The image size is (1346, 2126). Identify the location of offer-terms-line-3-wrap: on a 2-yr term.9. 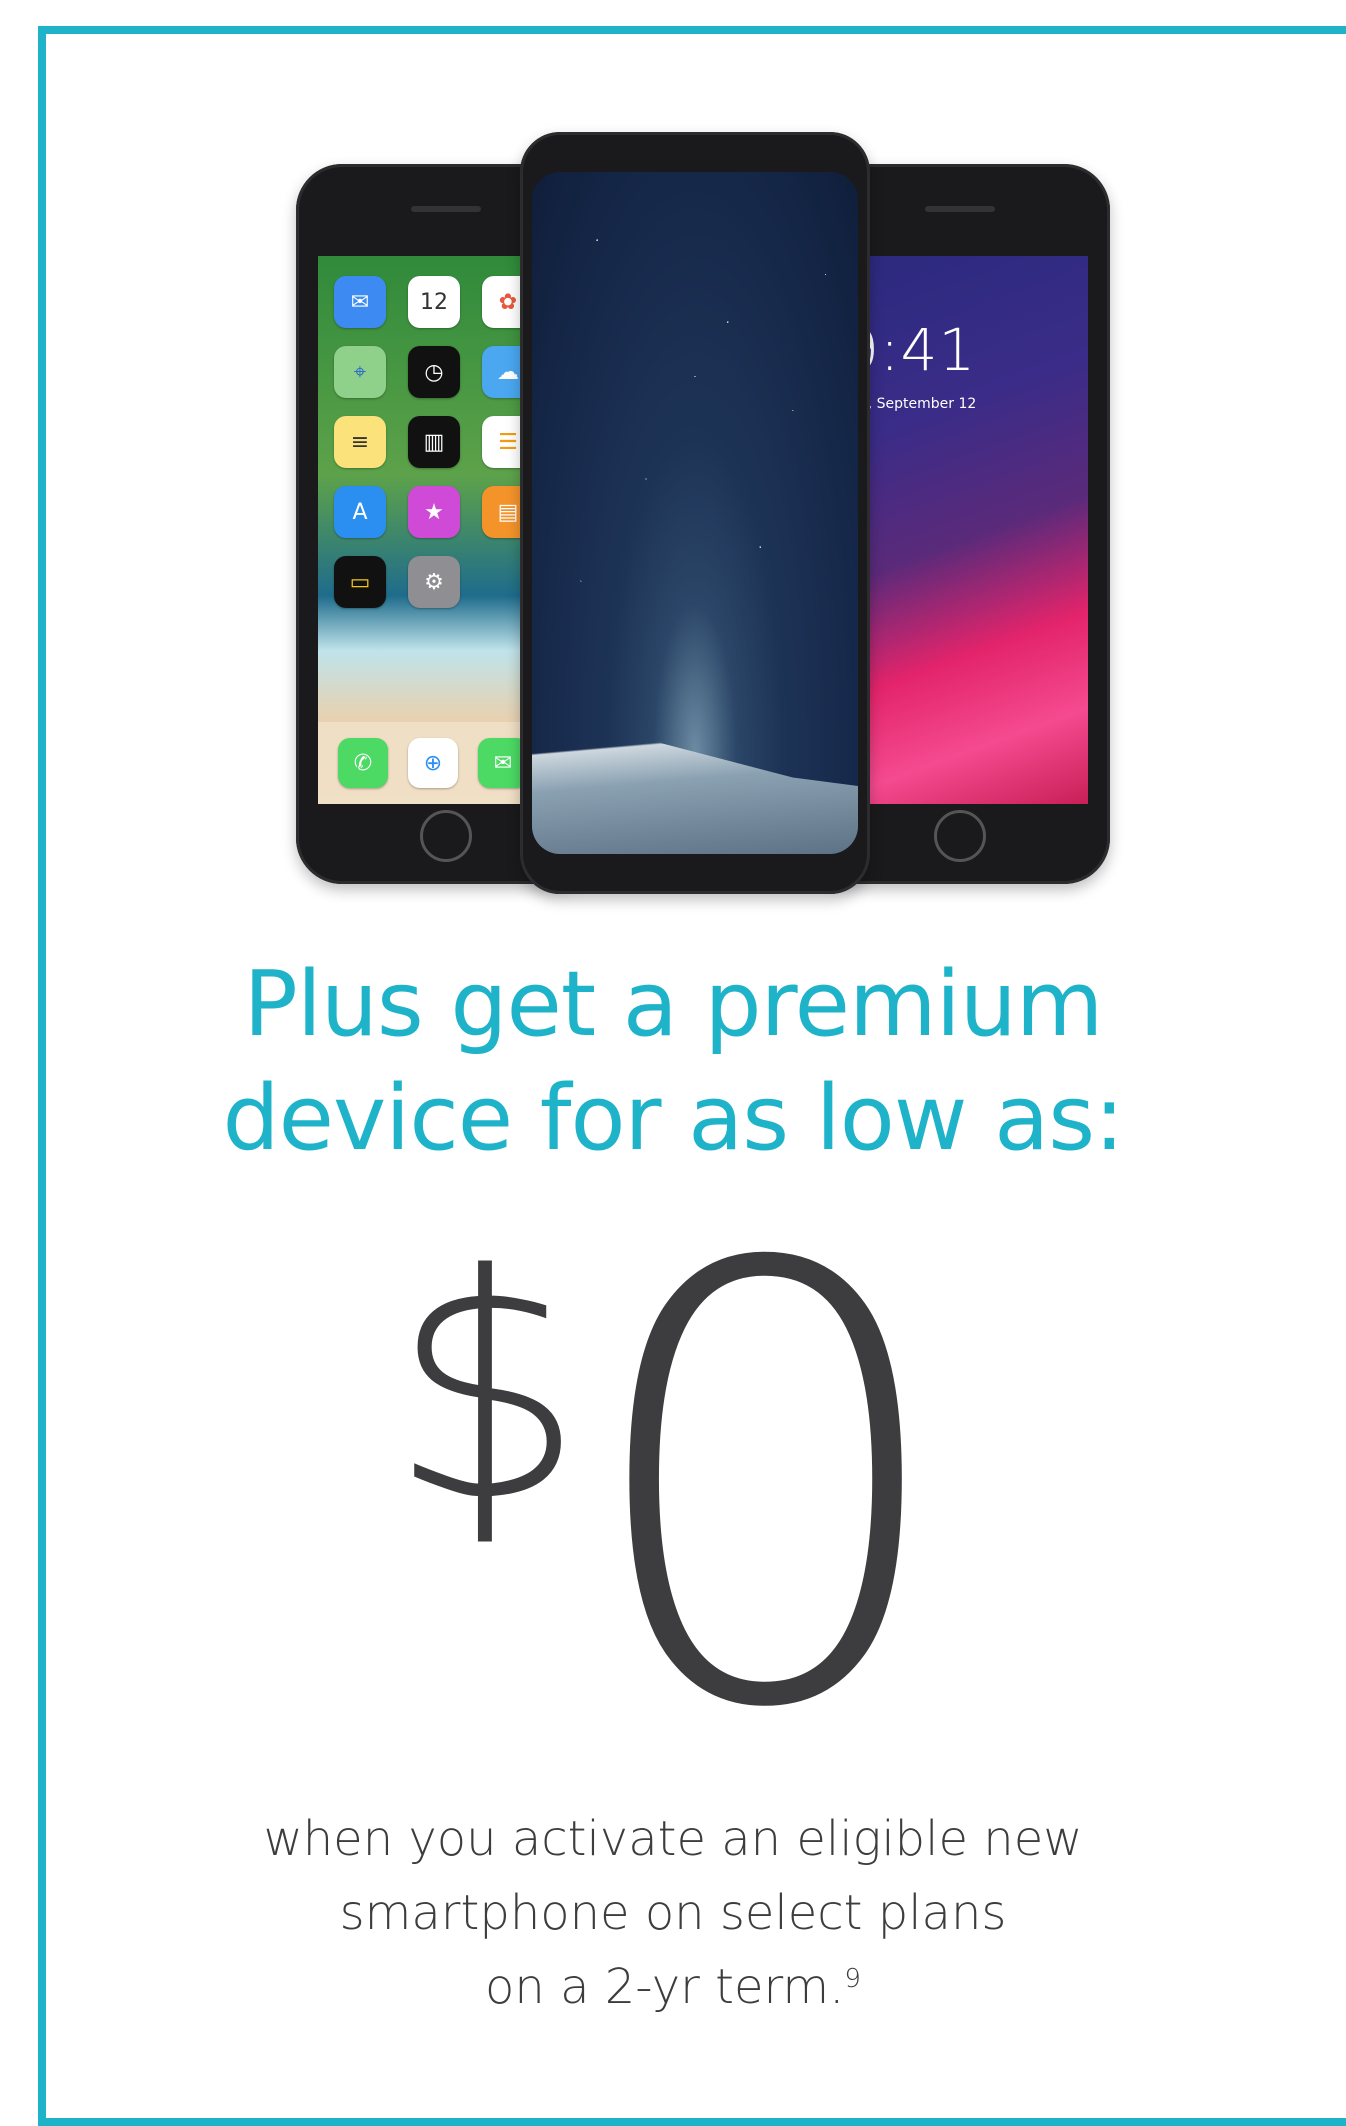
(673, 1987).